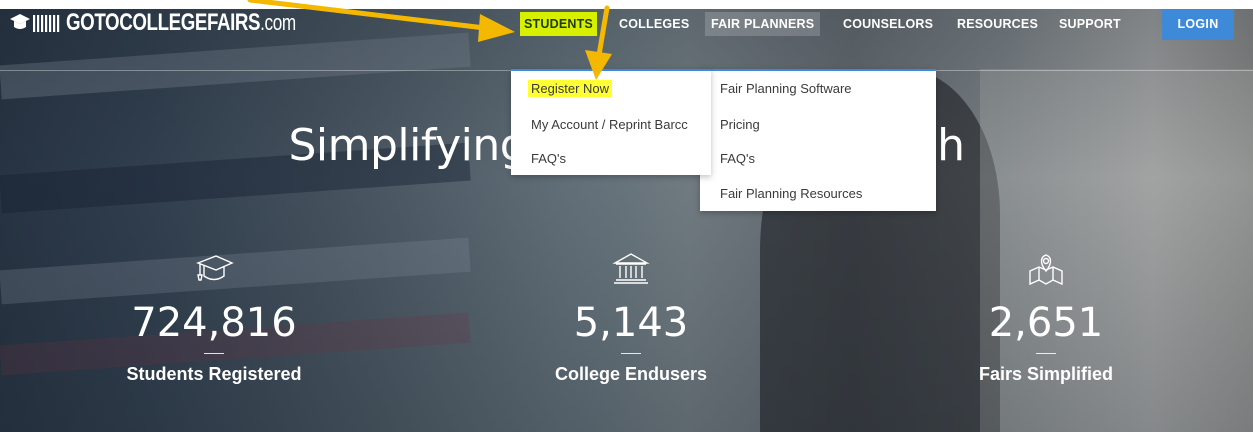  I want to click on stat-value: 5,143, so click(631, 323).